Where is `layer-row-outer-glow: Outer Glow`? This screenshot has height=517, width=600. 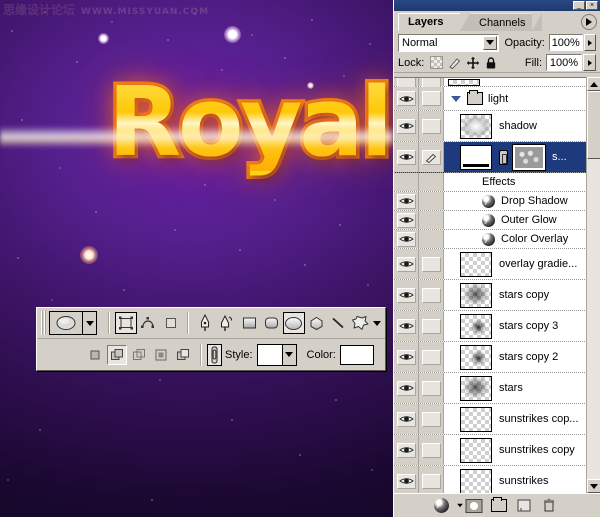
layer-row-outer-glow: Outer Glow is located at coordinates (497, 220).